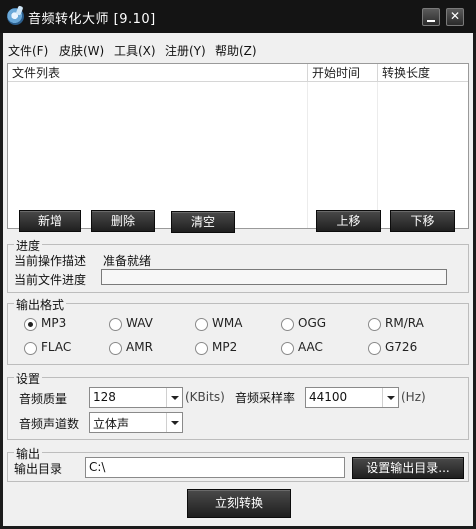  What do you see at coordinates (81, 50) in the screenshot?
I see `menu-skin: 皮肤(W)` at bounding box center [81, 50].